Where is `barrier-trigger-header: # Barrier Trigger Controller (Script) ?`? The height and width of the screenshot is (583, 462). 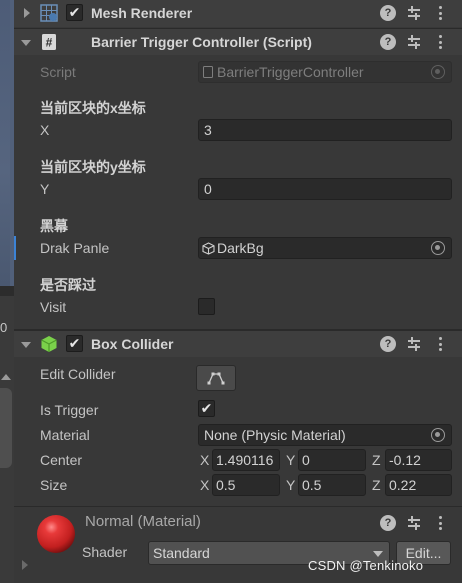
barrier-trigger-header: # Barrier Trigger Controller (Script) ? is located at coordinates (238, 41).